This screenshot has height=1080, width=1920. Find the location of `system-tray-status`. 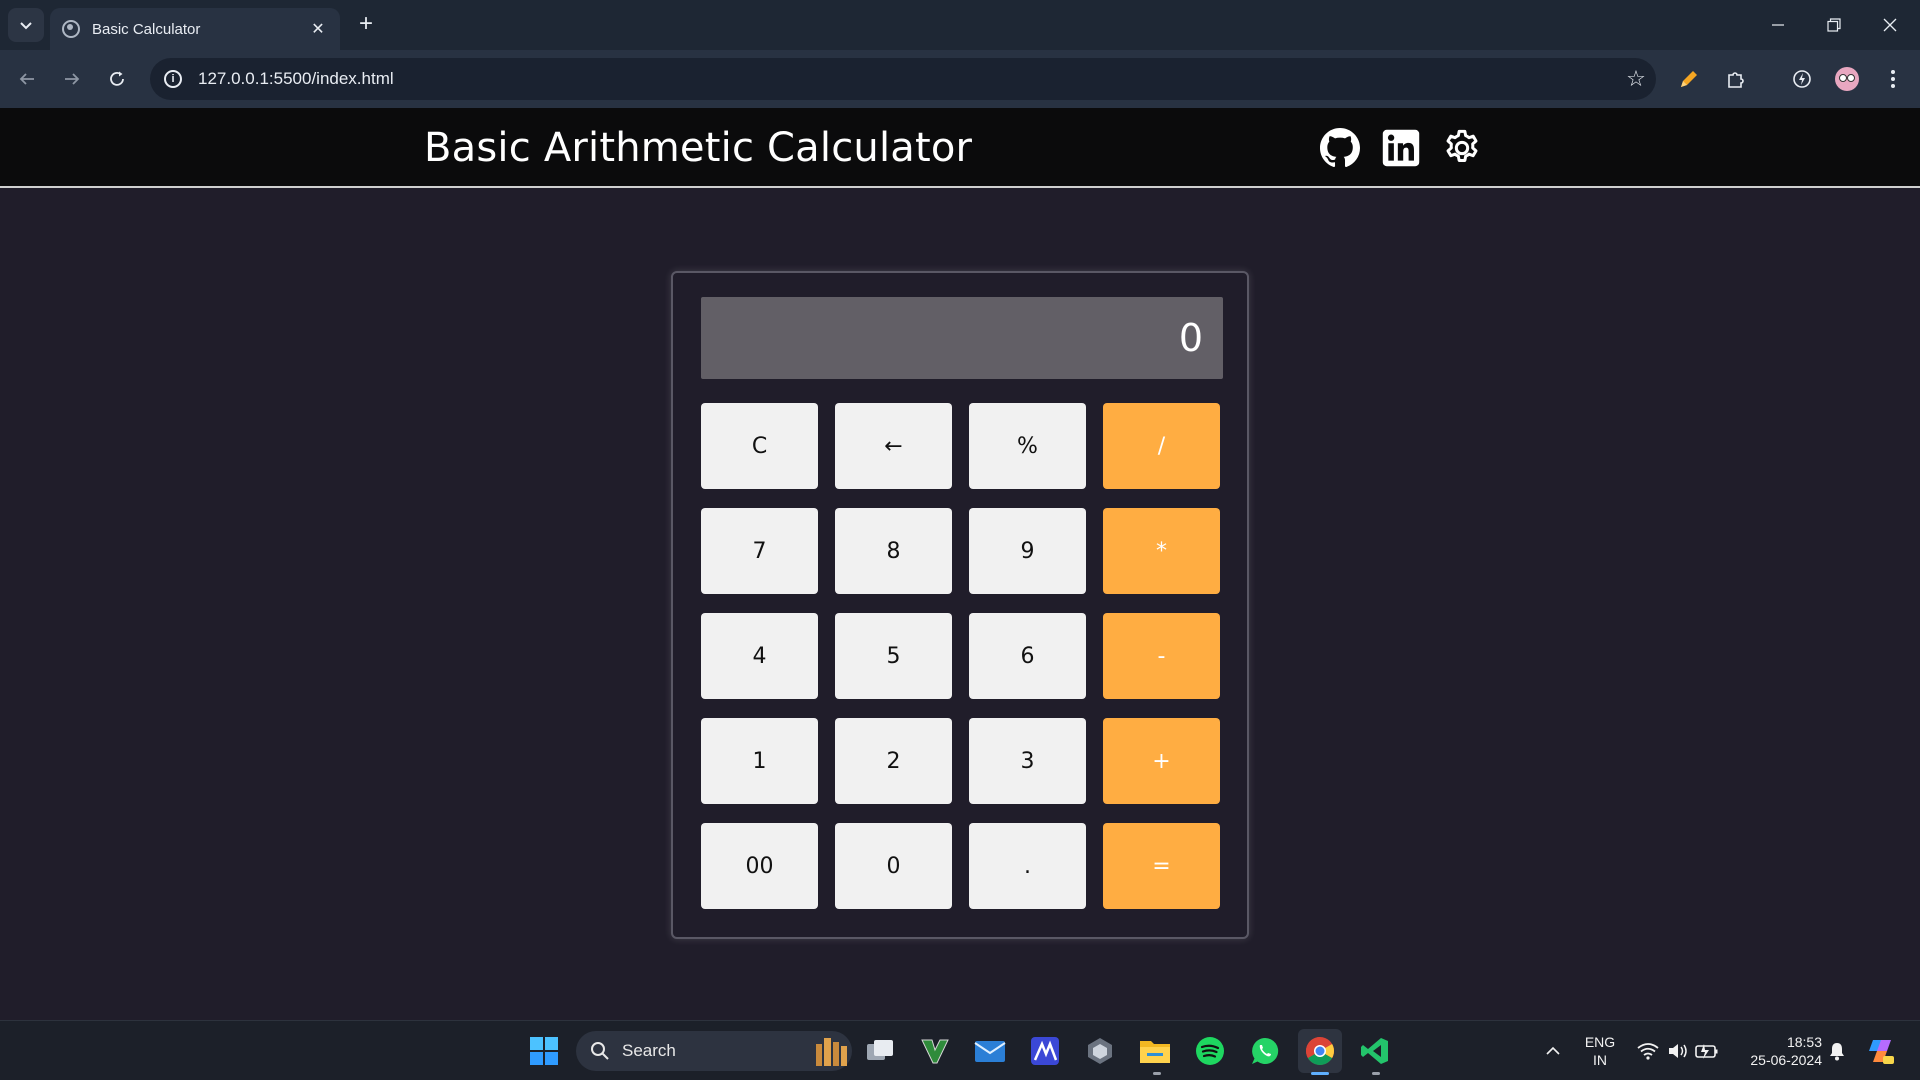

system-tray-status is located at coordinates (1678, 1051).